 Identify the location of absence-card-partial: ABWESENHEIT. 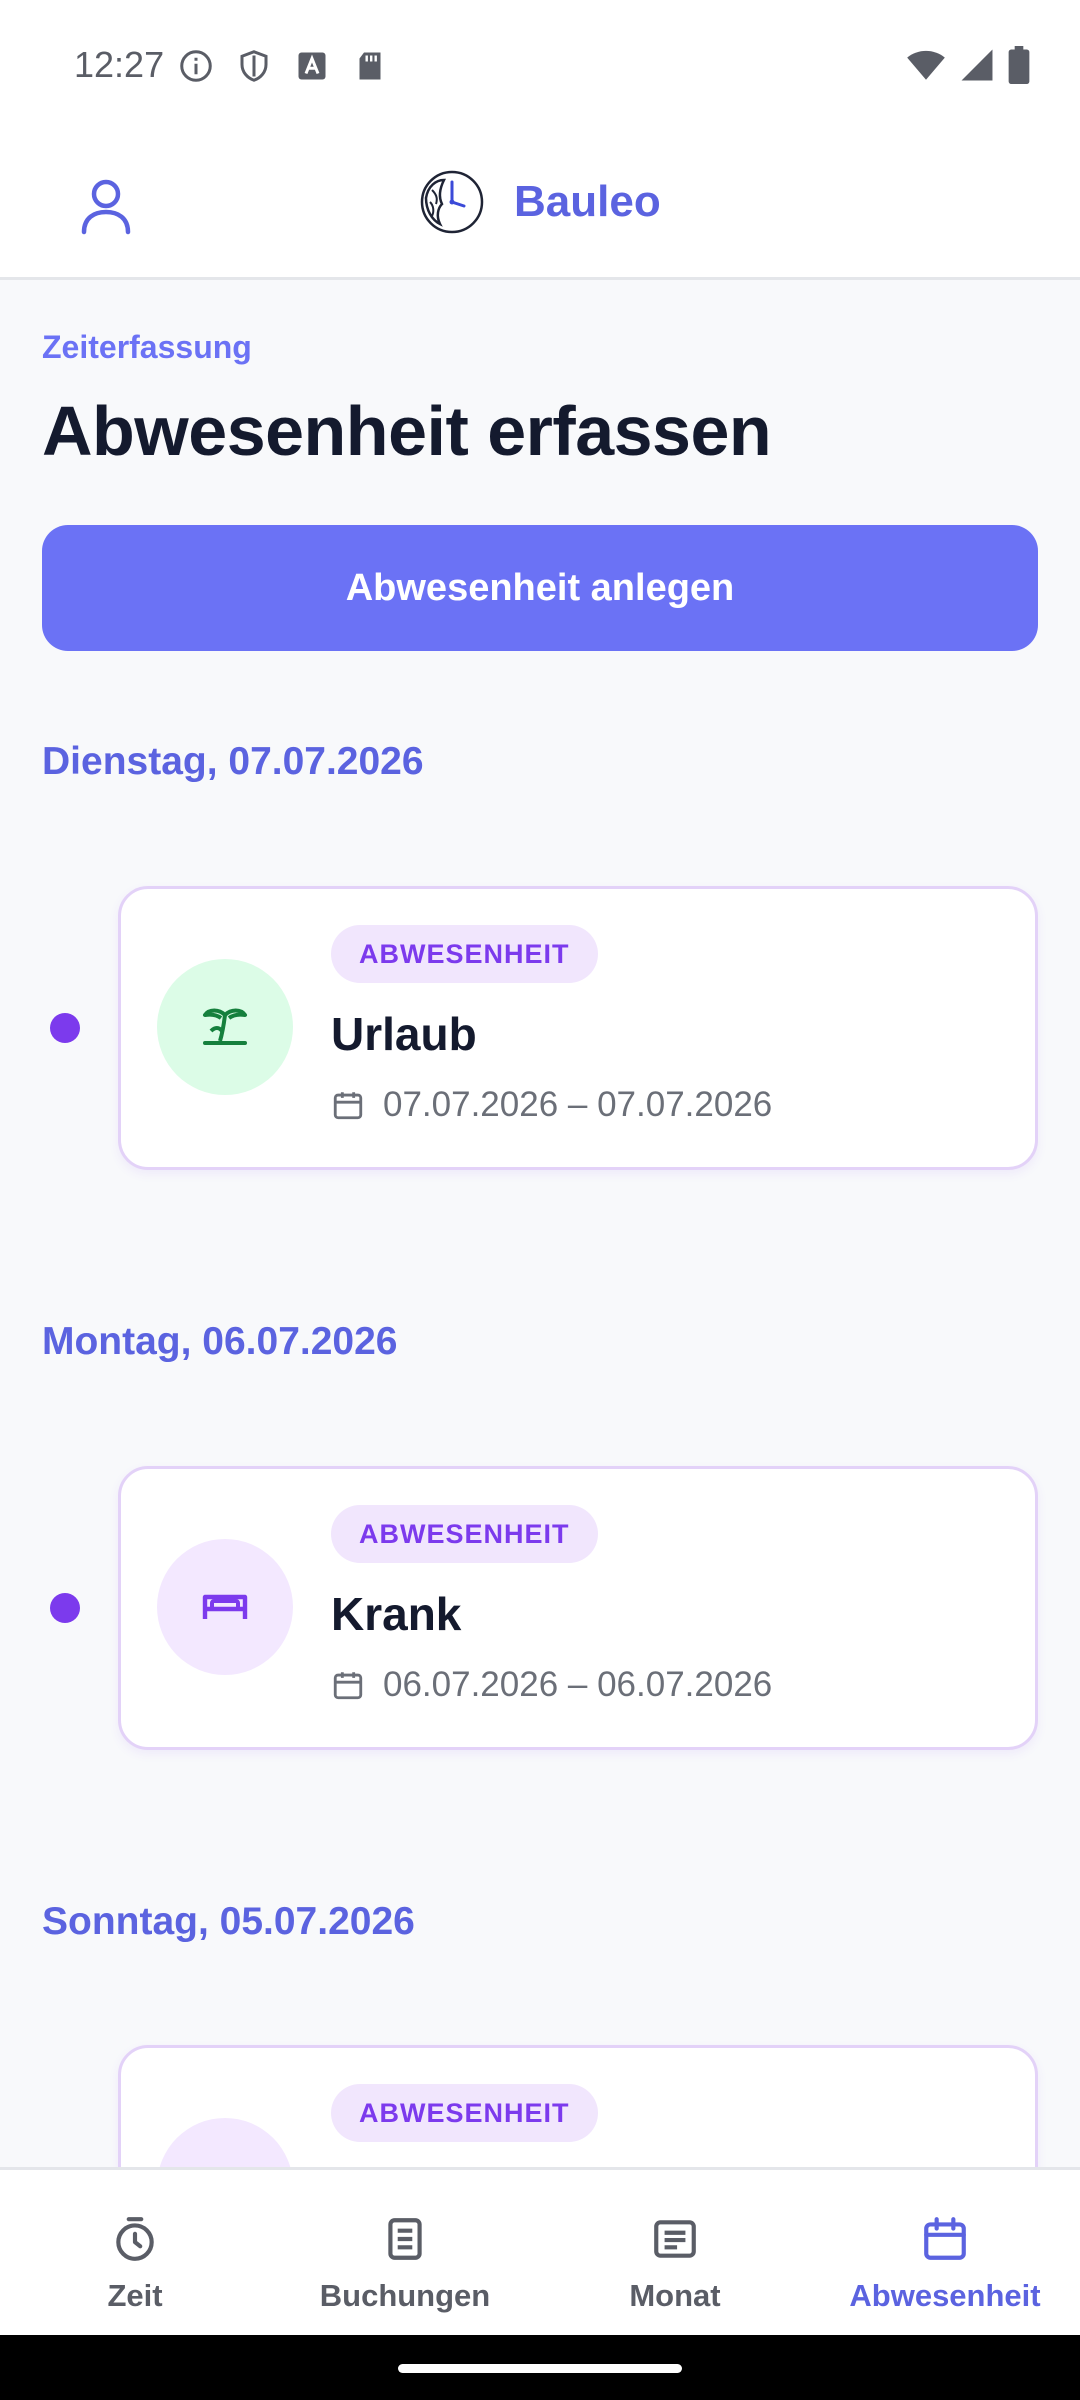
(578, 2106).